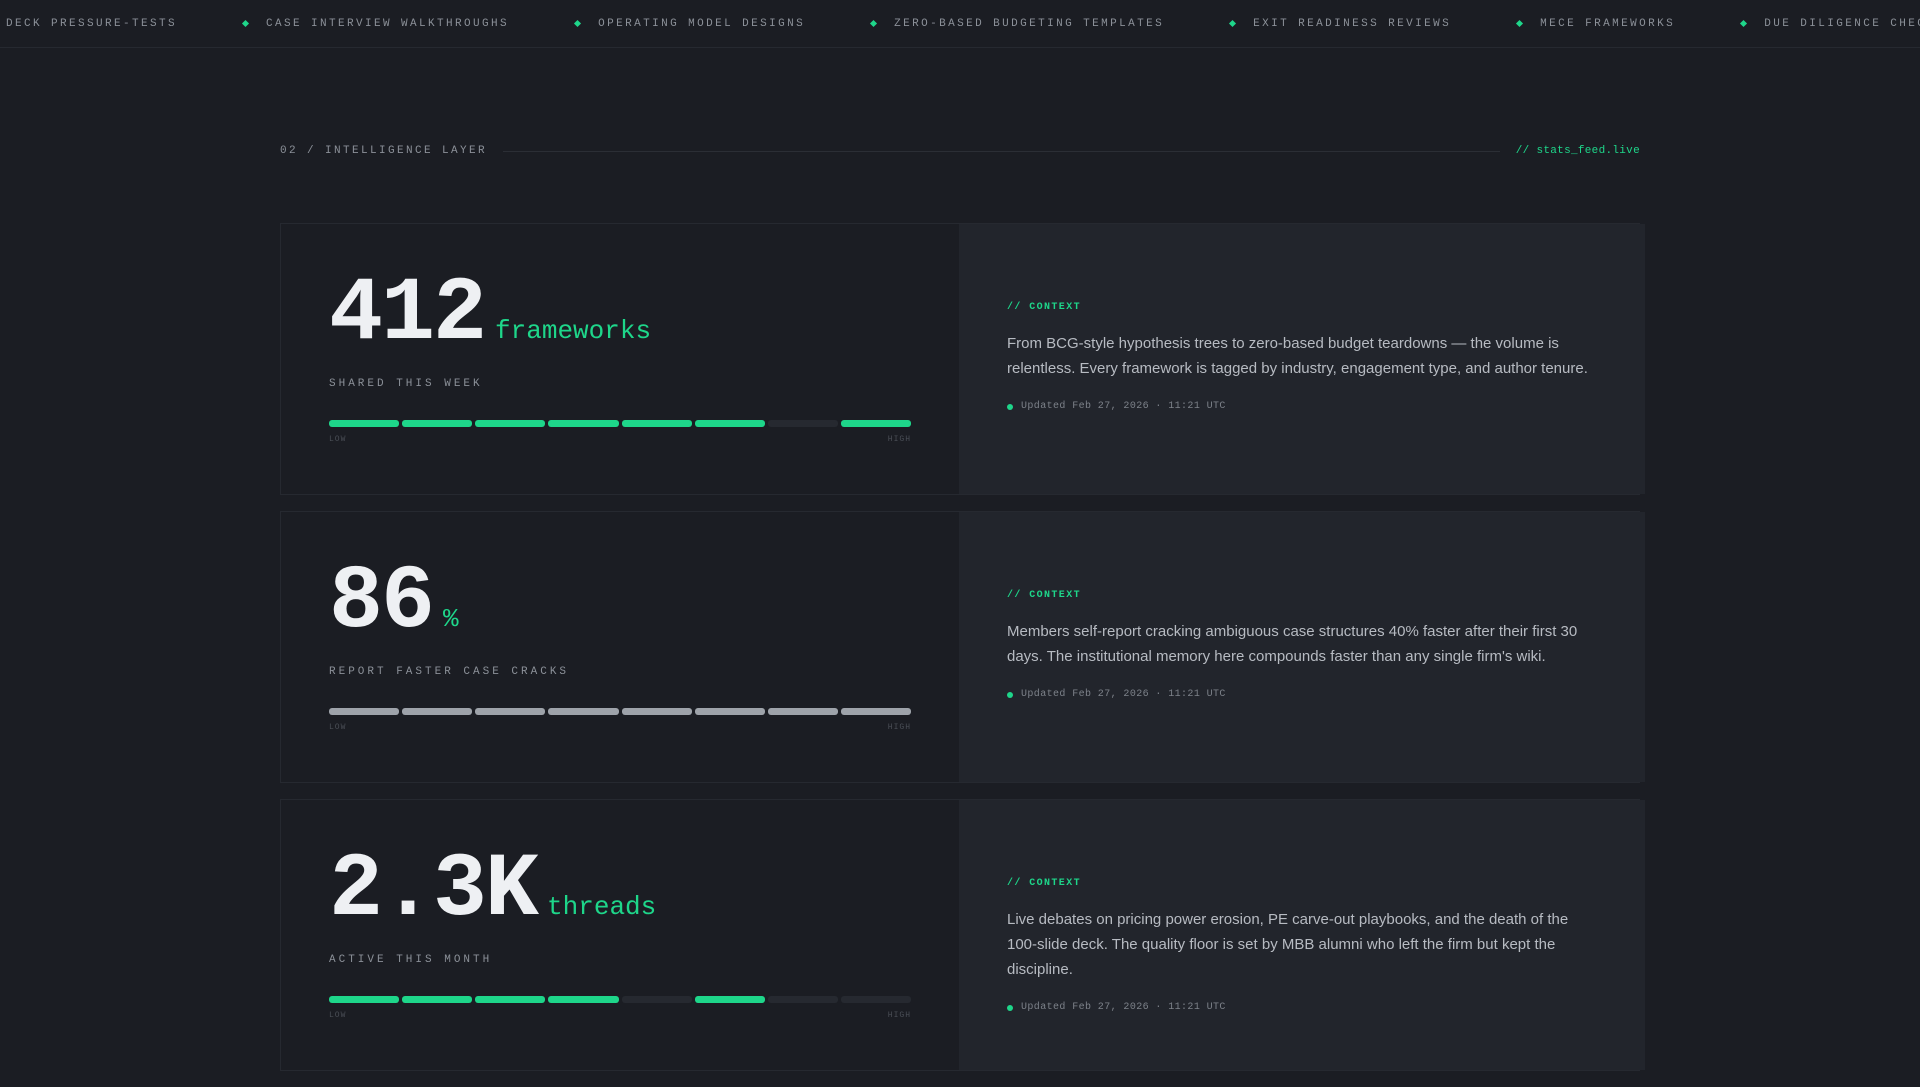 Image resolution: width=1920 pixels, height=1087 pixels. What do you see at coordinates (451, 619) in the screenshot?
I see `stat-unit: %` at bounding box center [451, 619].